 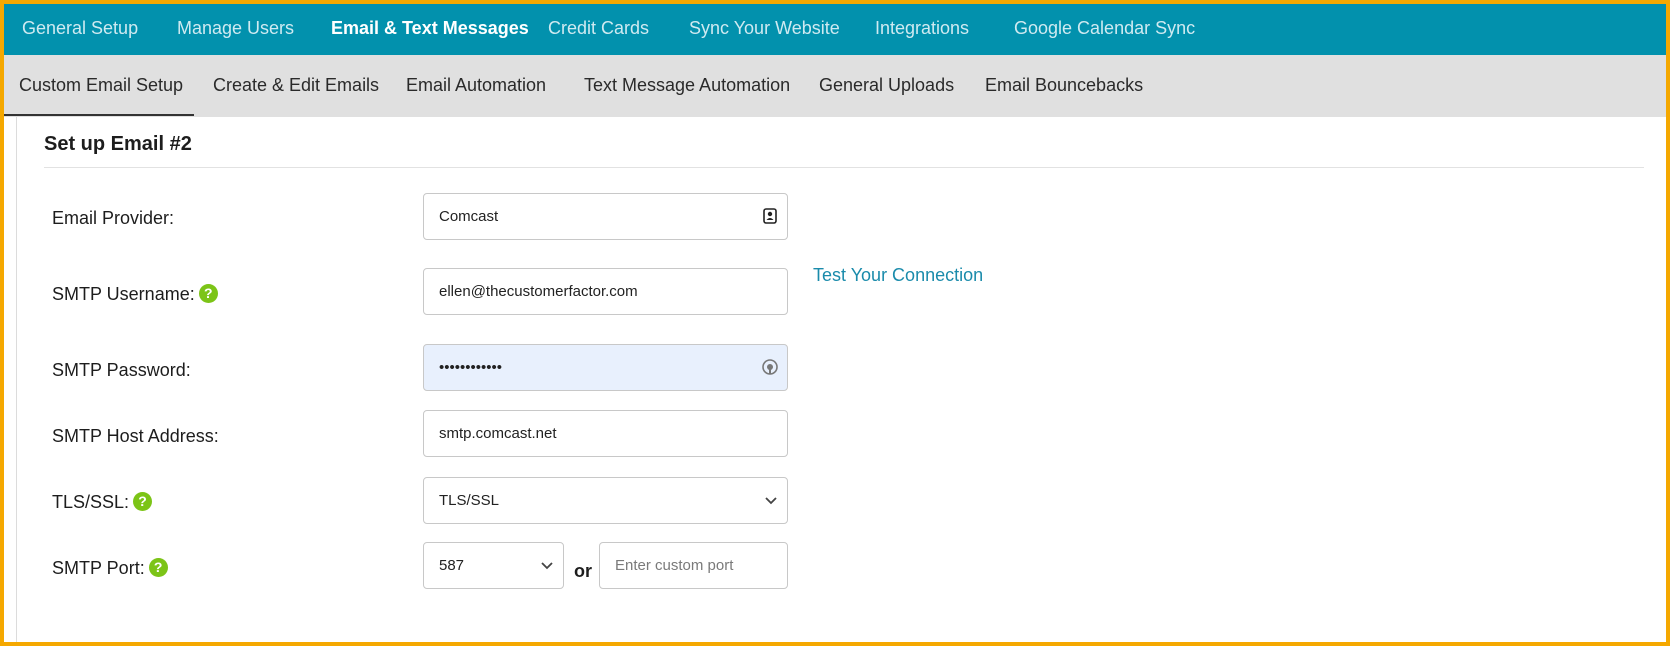 I want to click on panel-border, so click(x=16, y=379).